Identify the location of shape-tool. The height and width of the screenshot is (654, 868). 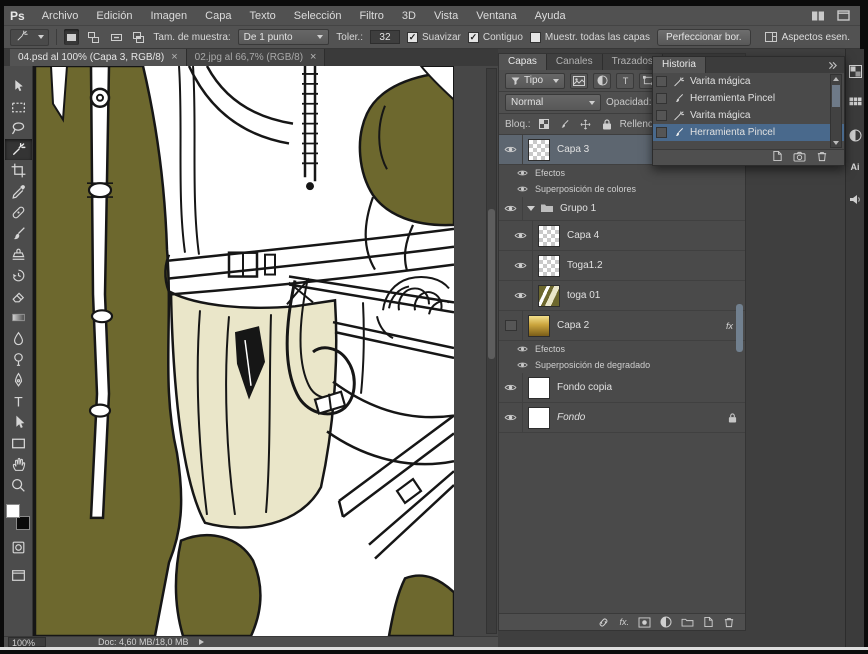
(18, 443).